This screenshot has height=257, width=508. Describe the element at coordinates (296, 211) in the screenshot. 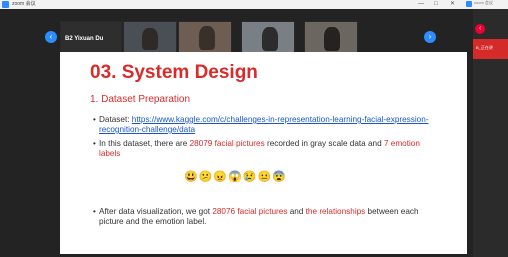

I see `bullet-text: and` at that location.